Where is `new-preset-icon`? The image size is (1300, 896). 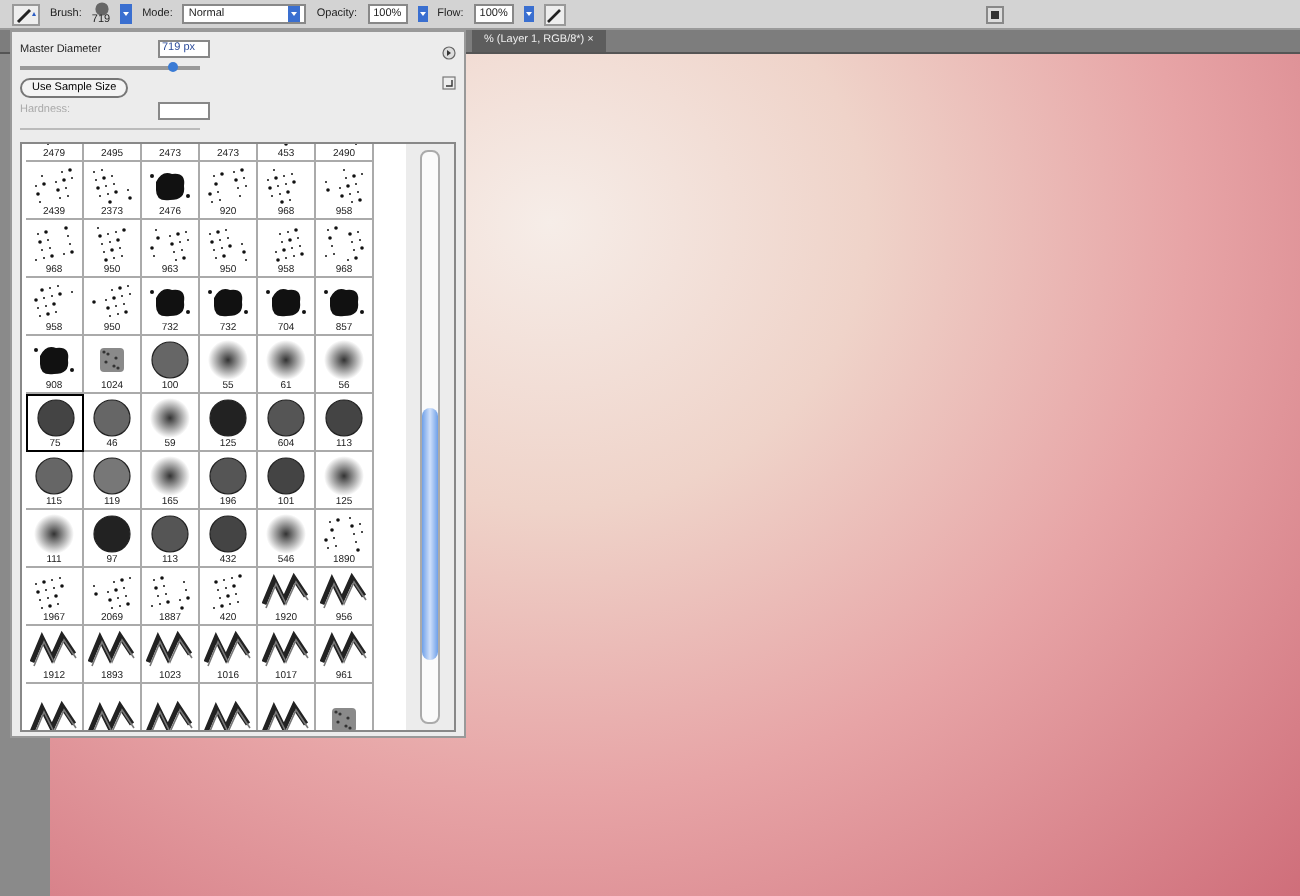 new-preset-icon is located at coordinates (449, 83).